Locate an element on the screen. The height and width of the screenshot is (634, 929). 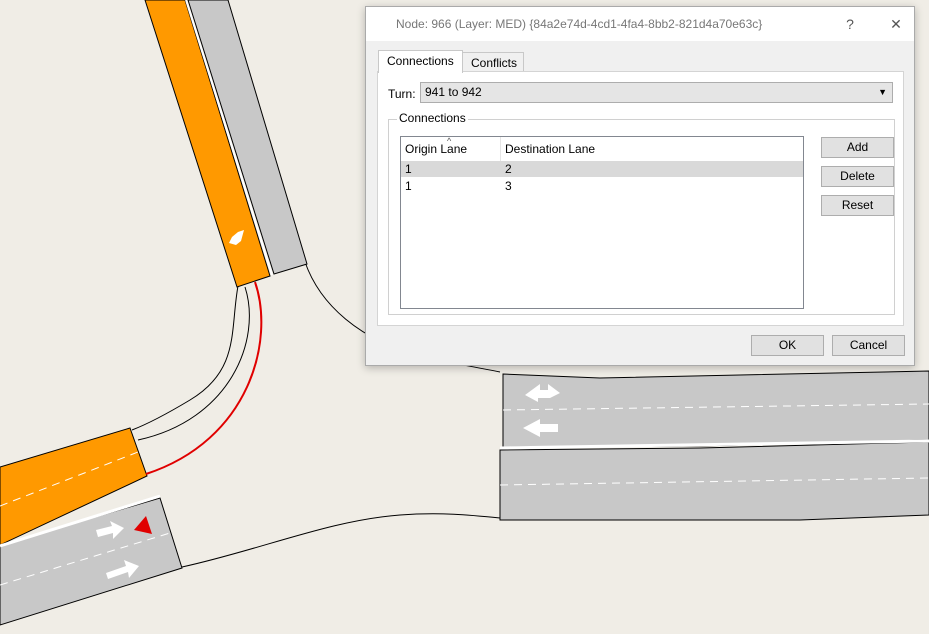
connections-list: ^ Origin Lane Destination Lane 1 2 1 3 is located at coordinates (602, 222).